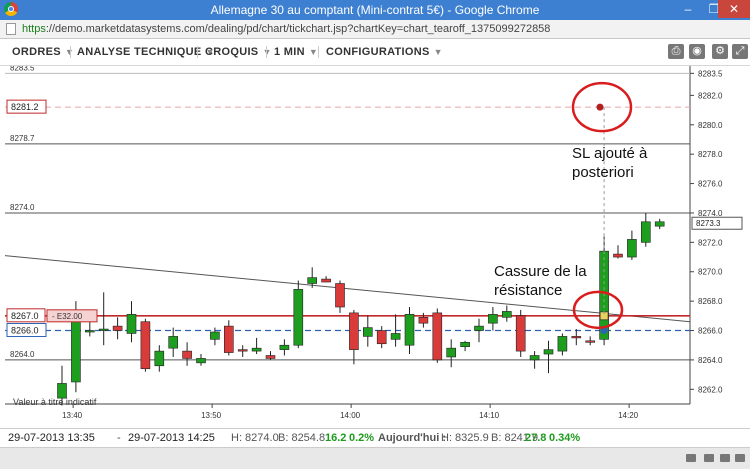  I want to click on gear-icon: ⚙, so click(720, 51).